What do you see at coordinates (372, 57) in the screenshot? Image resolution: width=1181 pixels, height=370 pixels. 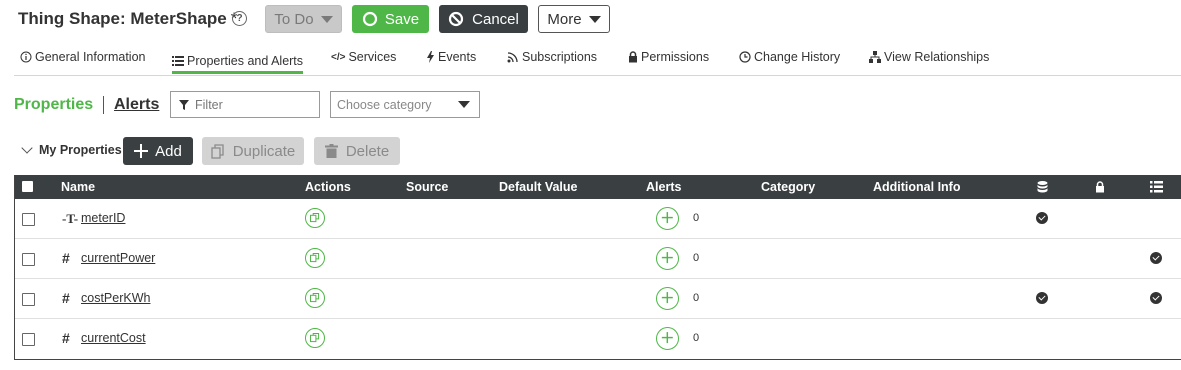 I see `tab-label: Services` at bounding box center [372, 57].